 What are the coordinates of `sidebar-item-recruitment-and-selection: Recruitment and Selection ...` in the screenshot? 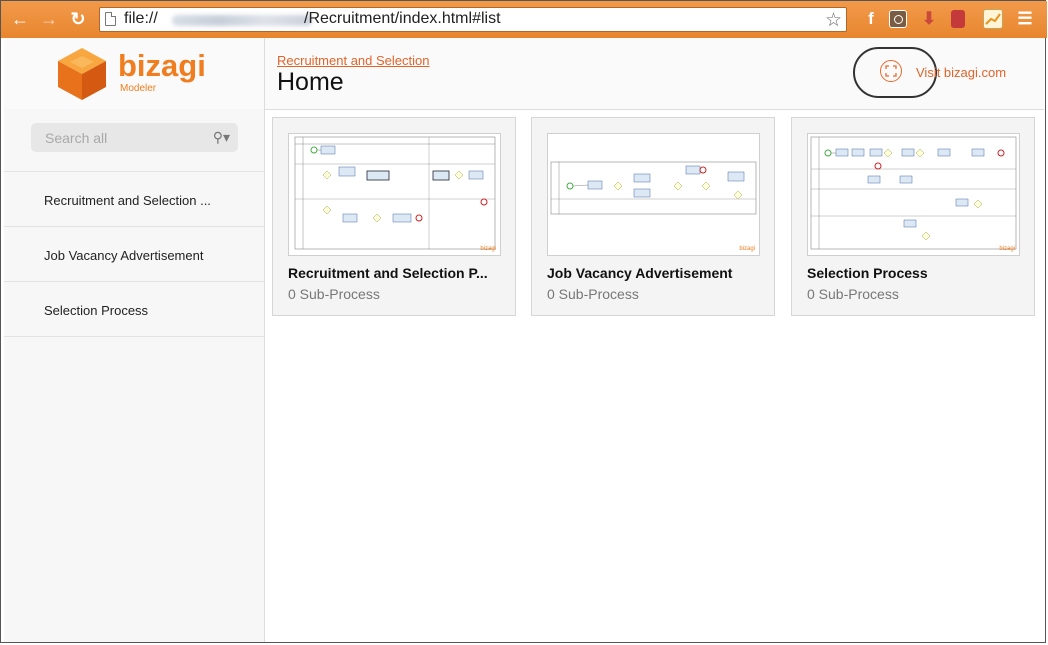 It's located at (134, 199).